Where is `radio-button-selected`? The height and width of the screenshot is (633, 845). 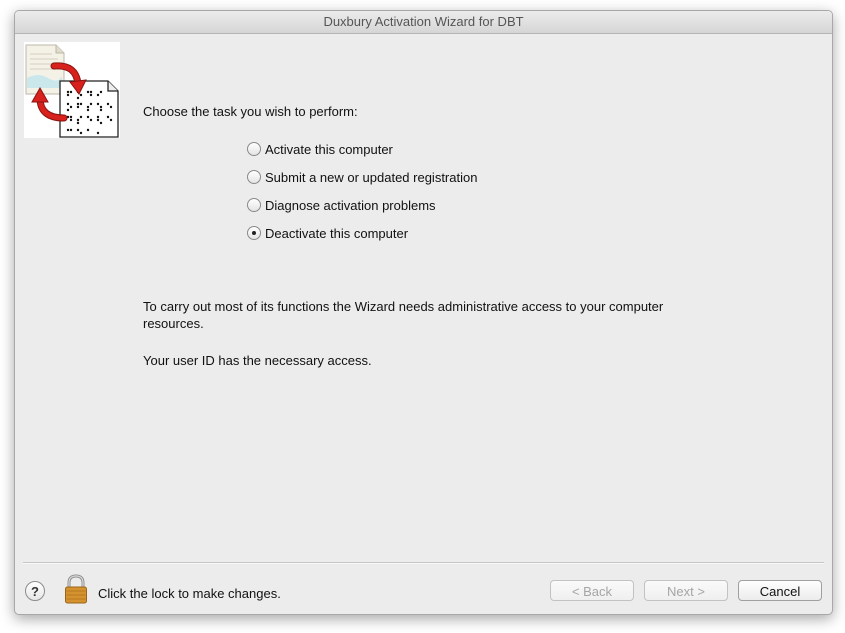 radio-button-selected is located at coordinates (254, 233).